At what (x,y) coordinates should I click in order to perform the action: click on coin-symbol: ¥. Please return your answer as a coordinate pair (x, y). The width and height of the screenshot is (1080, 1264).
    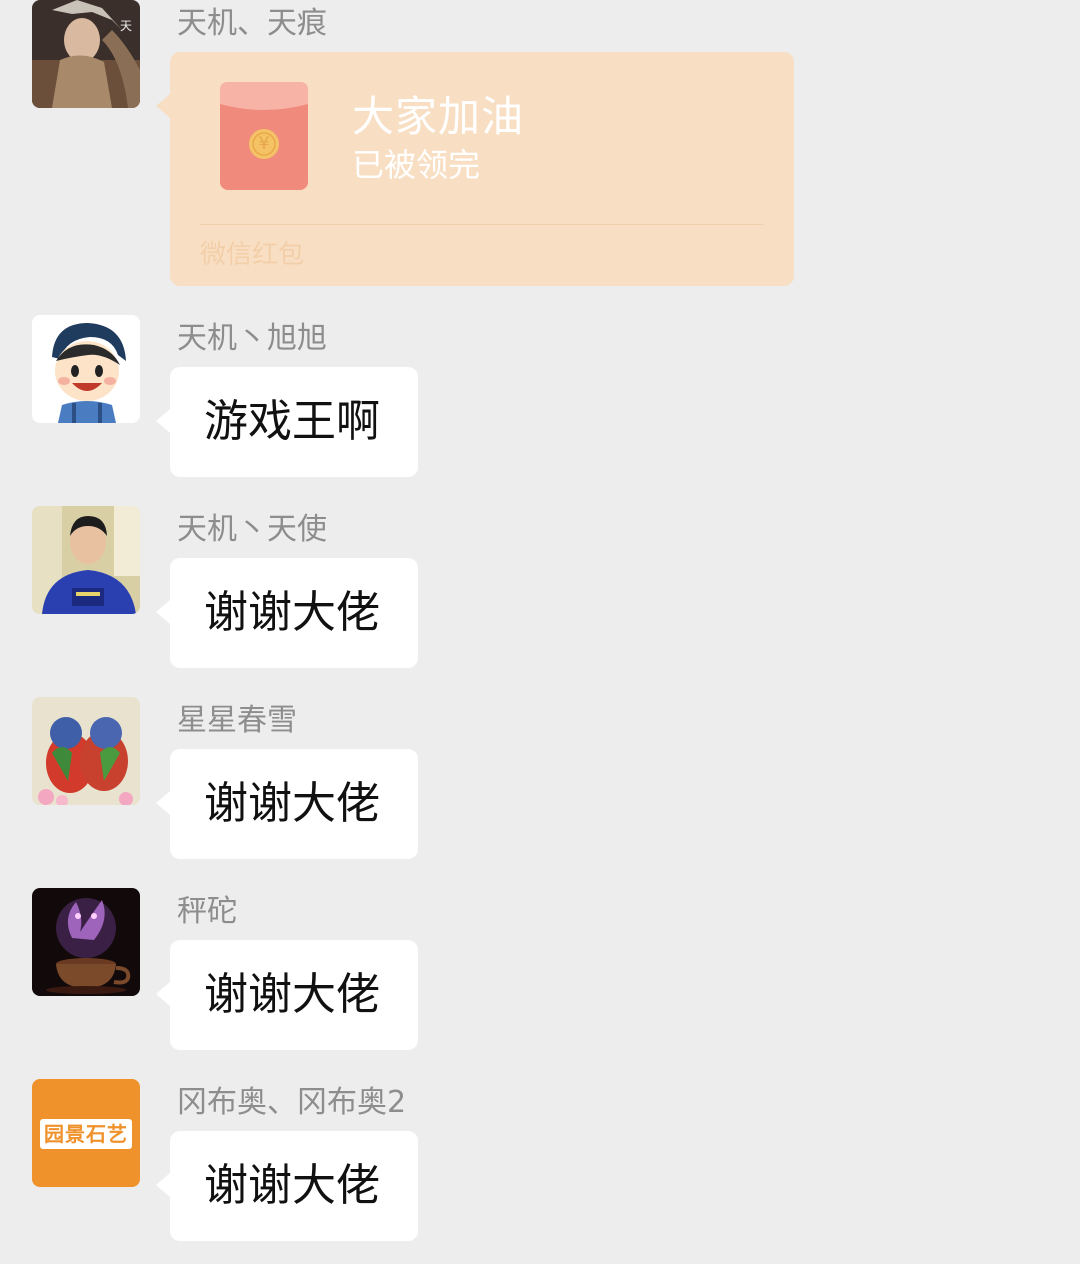
    Looking at the image, I should click on (264, 143).